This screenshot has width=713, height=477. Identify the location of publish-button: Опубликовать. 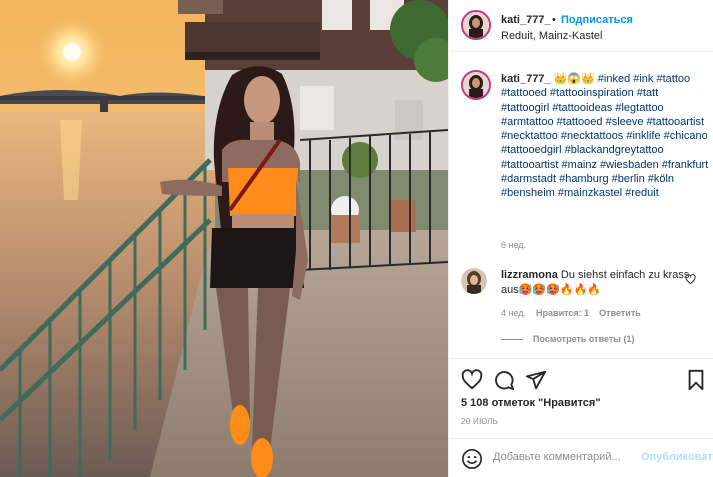
(677, 457).